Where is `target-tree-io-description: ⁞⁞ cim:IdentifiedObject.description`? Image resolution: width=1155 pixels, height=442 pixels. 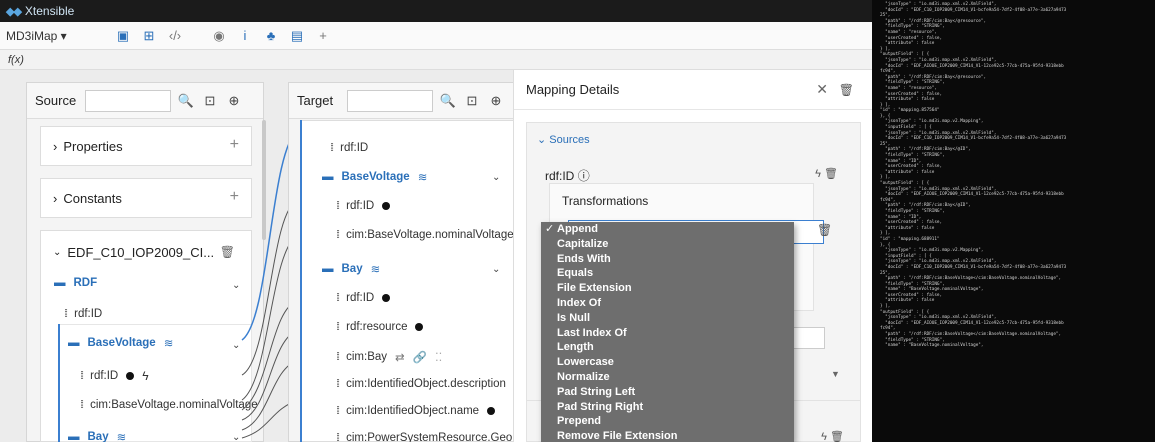 target-tree-io-description: ⁞⁞ cim:IdentifiedObject.description is located at coordinates (421, 384).